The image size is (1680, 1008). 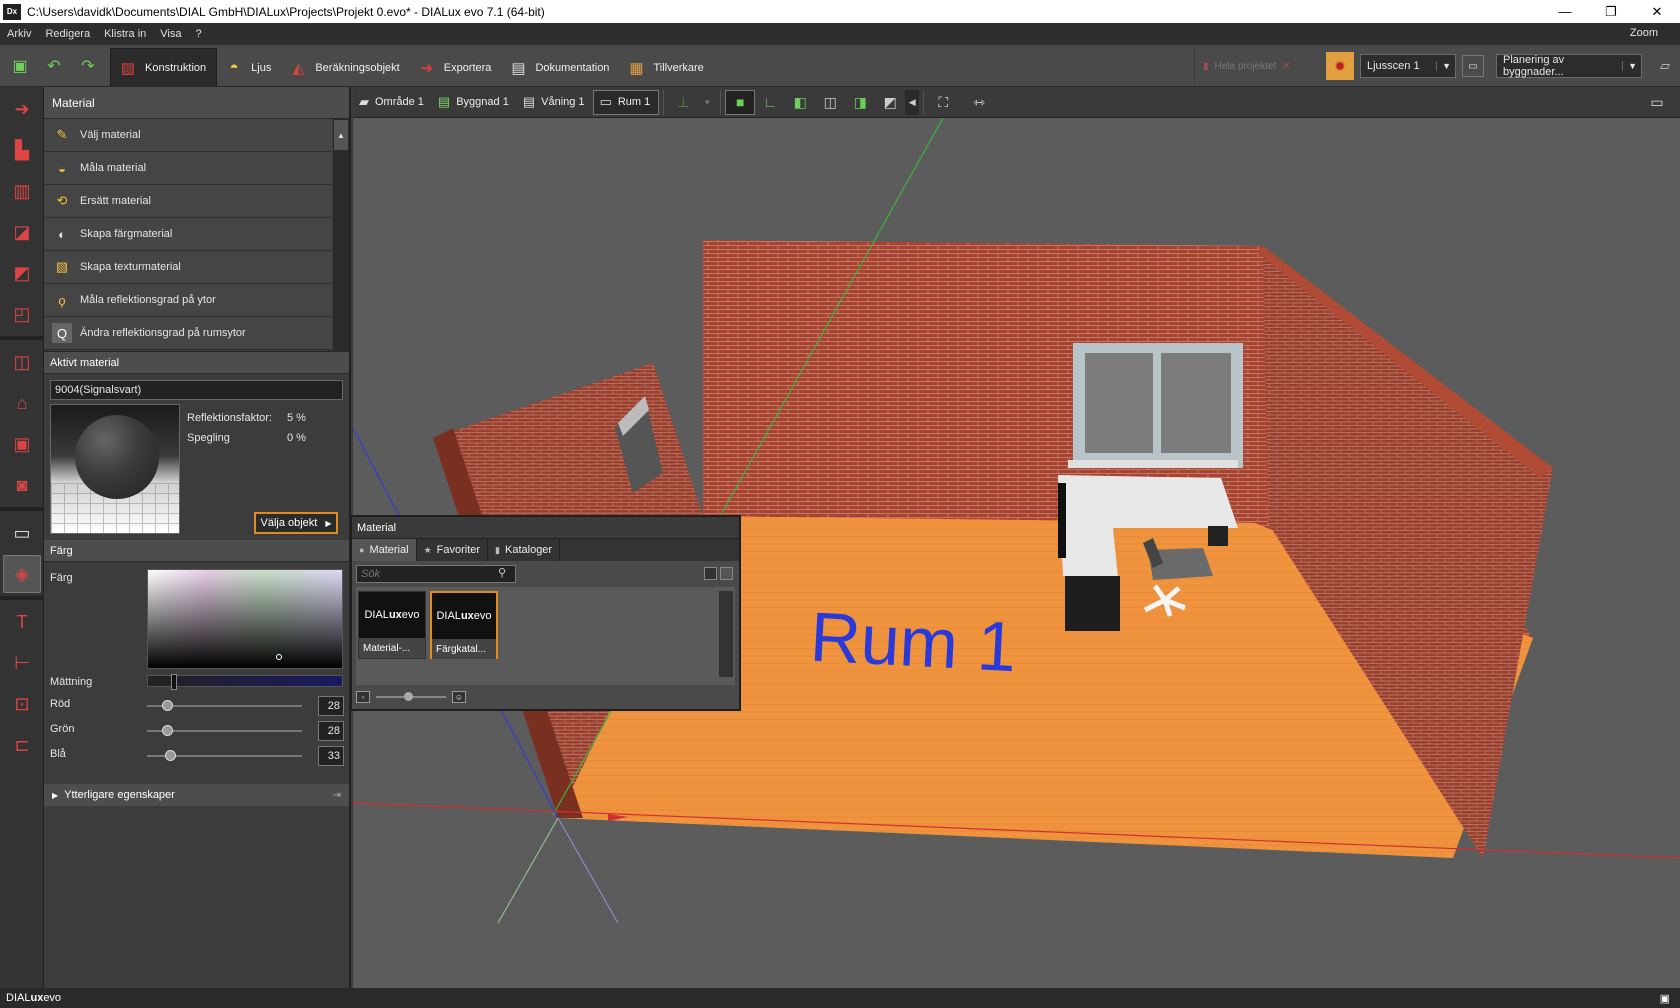 What do you see at coordinates (830, 102) in the screenshot?
I see `view-side-icon: ◫` at bounding box center [830, 102].